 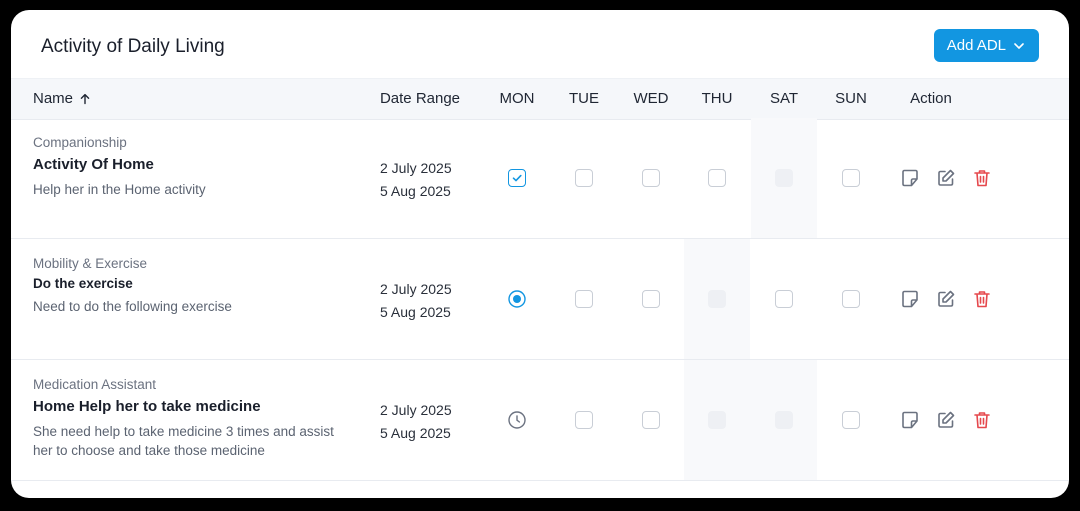 I want to click on column-header-action: Action, so click(x=931, y=98).